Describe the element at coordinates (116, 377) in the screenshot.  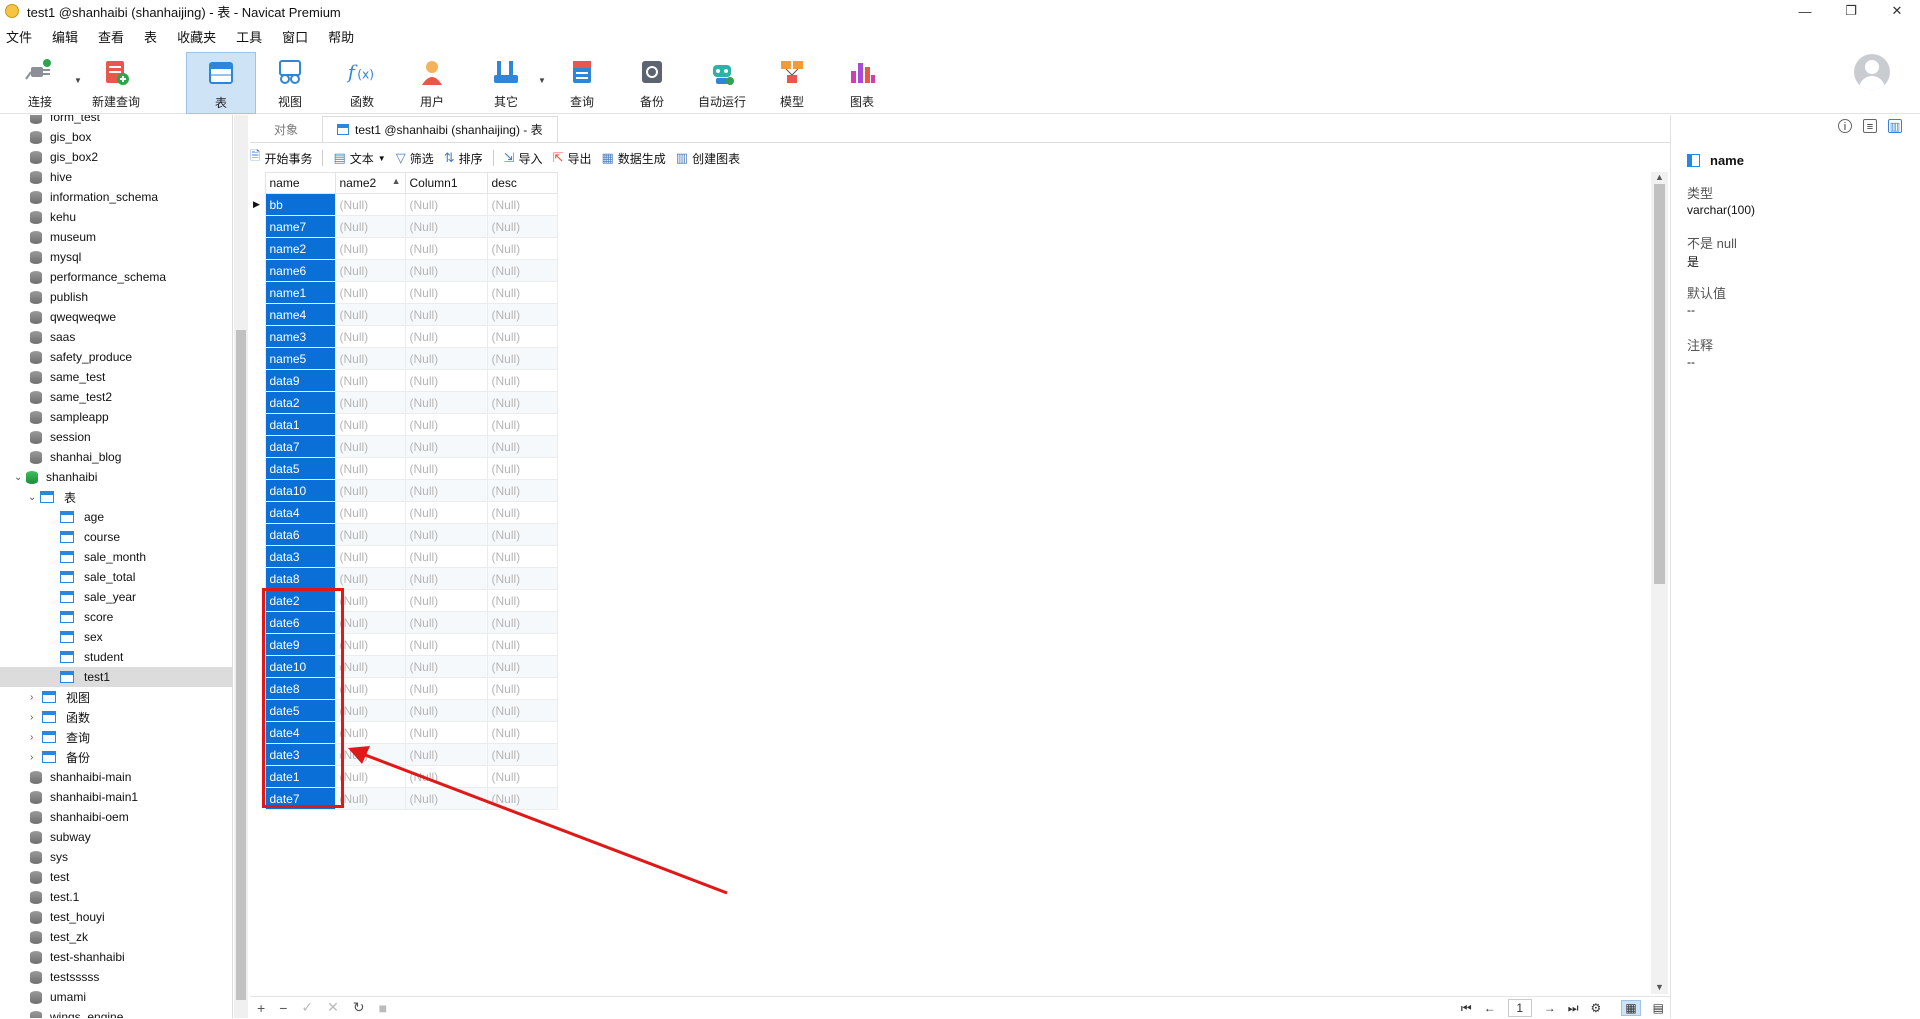
I see `tree-database: same_test` at that location.